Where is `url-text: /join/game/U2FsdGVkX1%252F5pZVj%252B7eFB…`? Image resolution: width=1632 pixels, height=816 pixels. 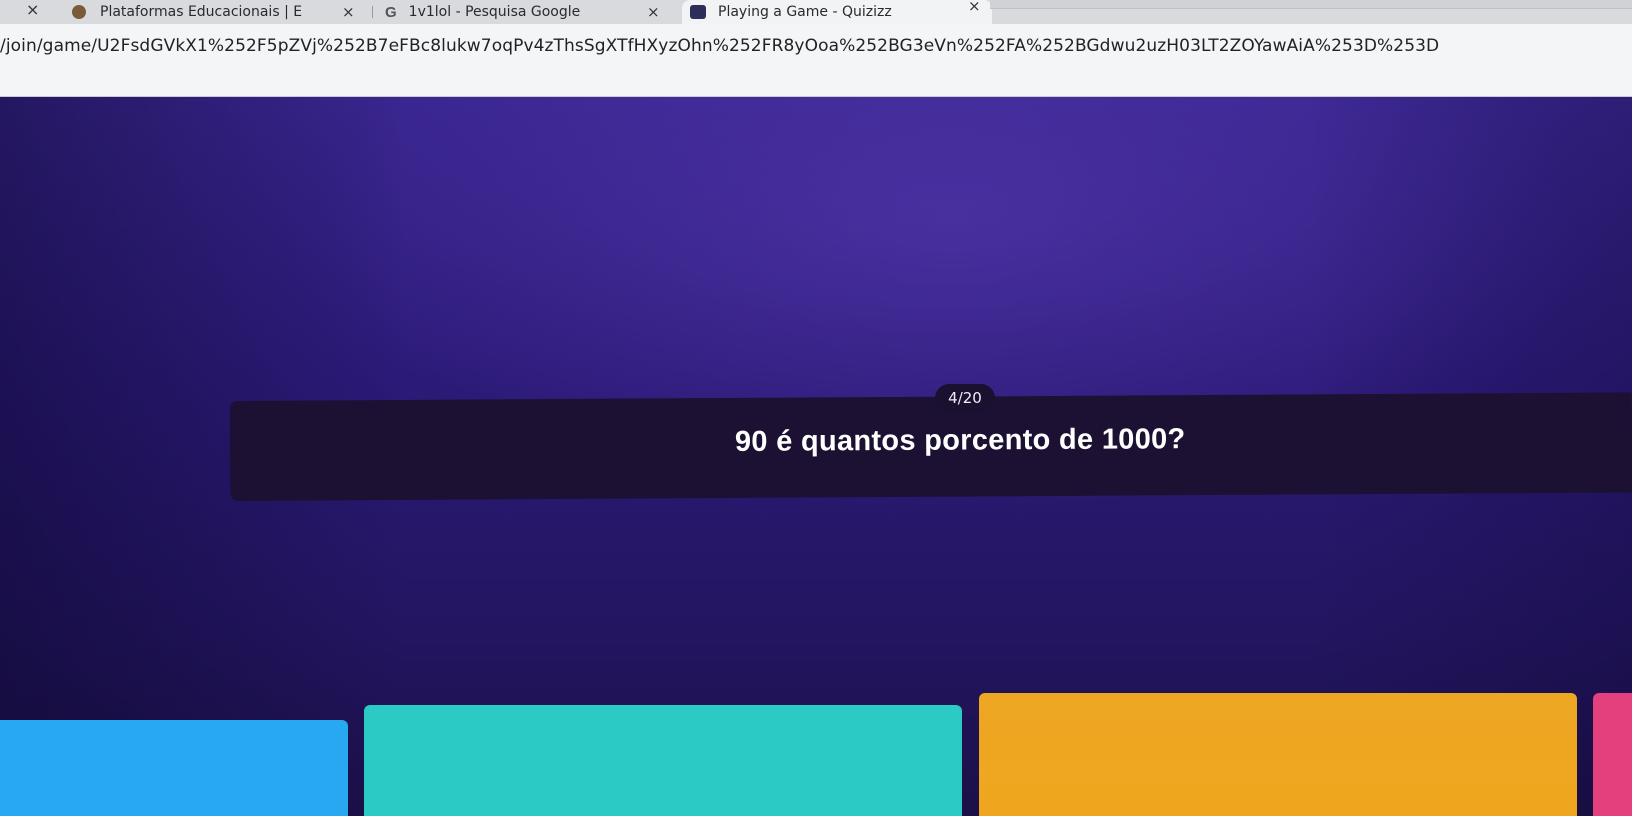 url-text: /join/game/U2FsdGVkX1%252F5pZVj%252B7eFB… is located at coordinates (719, 46).